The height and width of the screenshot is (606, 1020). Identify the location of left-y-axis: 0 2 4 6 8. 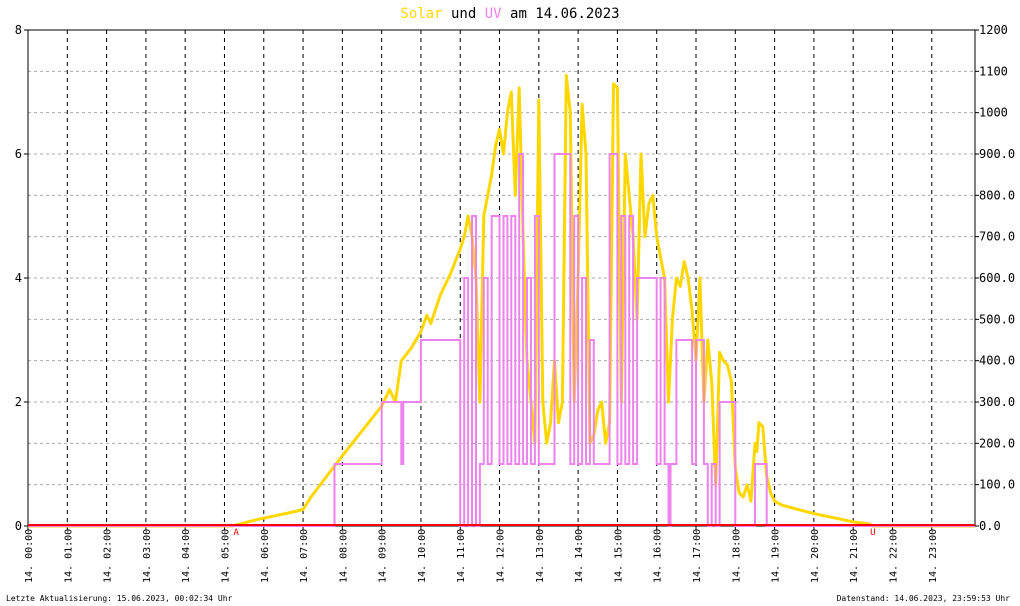
(21, 278).